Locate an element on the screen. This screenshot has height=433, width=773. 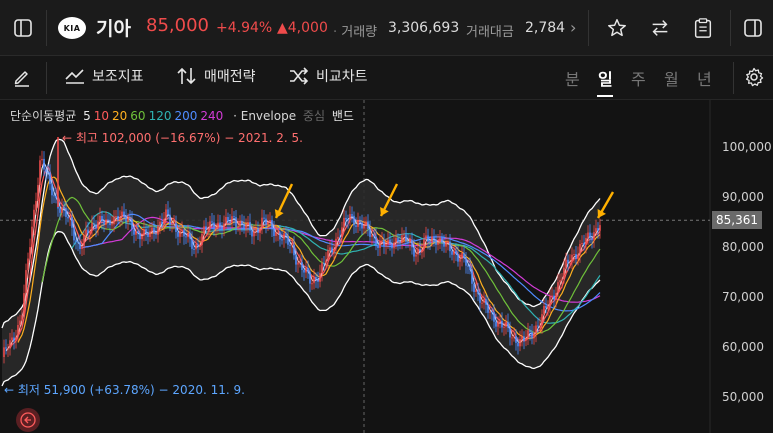
draw-tool-button is located at coordinates (22, 77).